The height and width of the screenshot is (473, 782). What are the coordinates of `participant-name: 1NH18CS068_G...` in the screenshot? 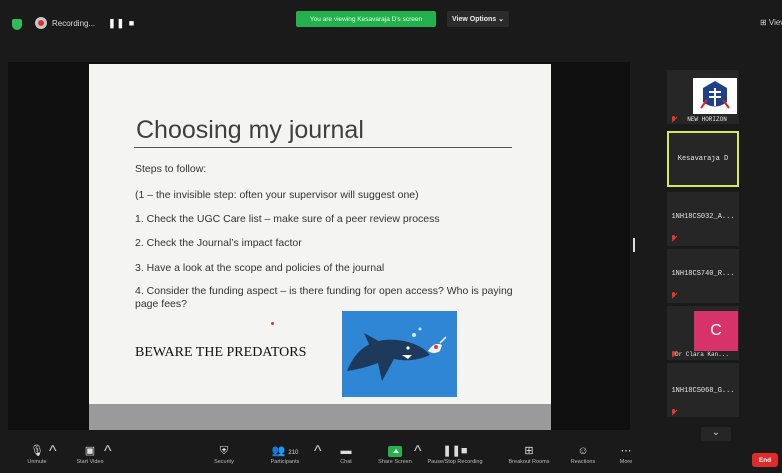 It's located at (703, 391).